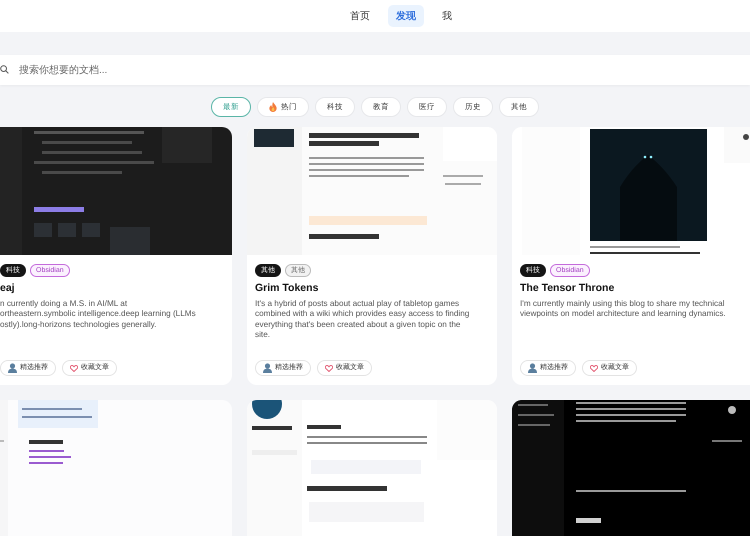 This screenshot has width=750, height=536. I want to click on nav-tab: 首页, so click(360, 16).